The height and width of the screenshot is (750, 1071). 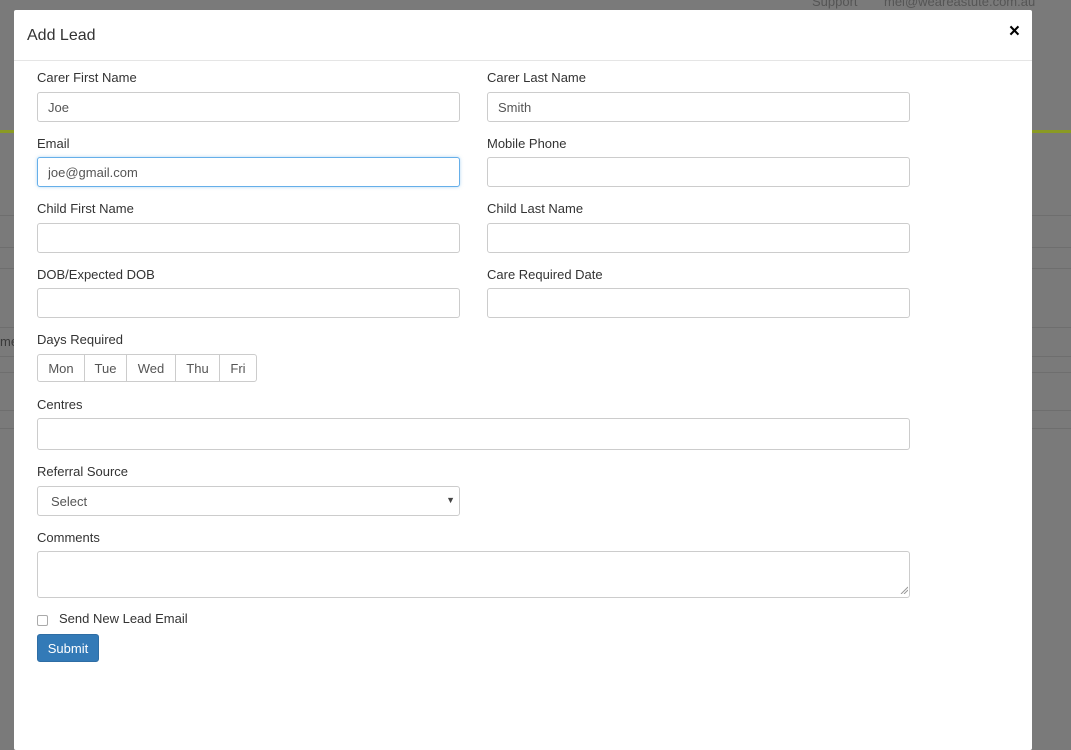 I want to click on carer-last-name-label: Carer Last Name, so click(x=536, y=77).